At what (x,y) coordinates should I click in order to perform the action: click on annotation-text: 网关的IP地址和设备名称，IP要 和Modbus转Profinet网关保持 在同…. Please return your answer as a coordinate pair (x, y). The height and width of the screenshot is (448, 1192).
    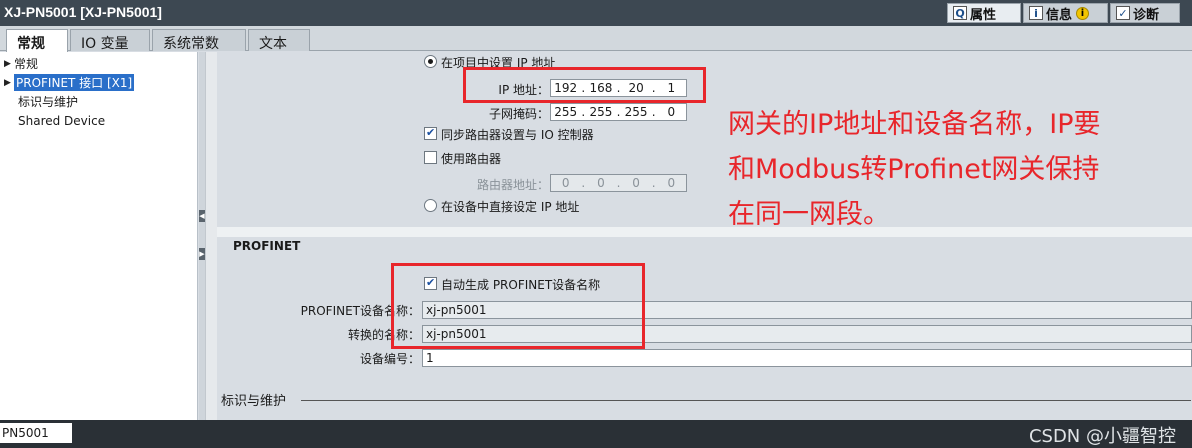
    Looking at the image, I should click on (938, 169).